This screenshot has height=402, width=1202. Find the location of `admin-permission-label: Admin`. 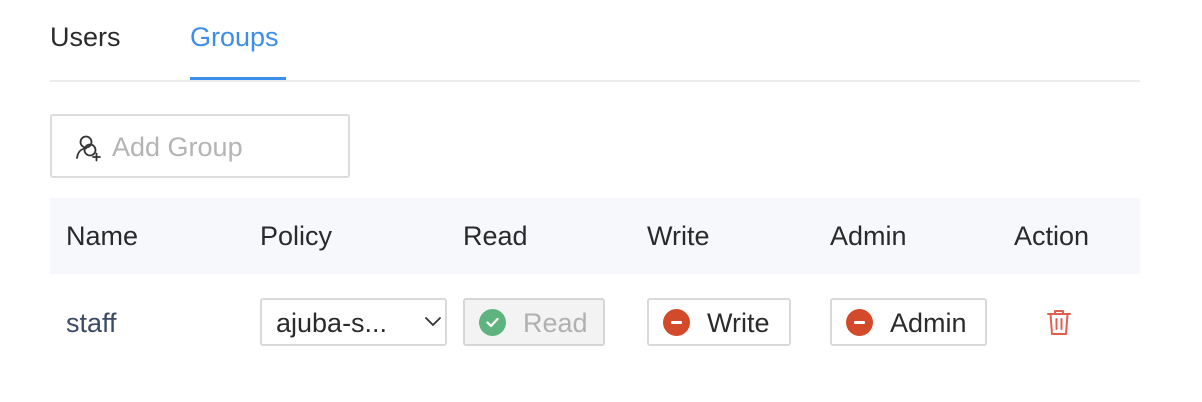

admin-permission-label: Admin is located at coordinates (928, 323).